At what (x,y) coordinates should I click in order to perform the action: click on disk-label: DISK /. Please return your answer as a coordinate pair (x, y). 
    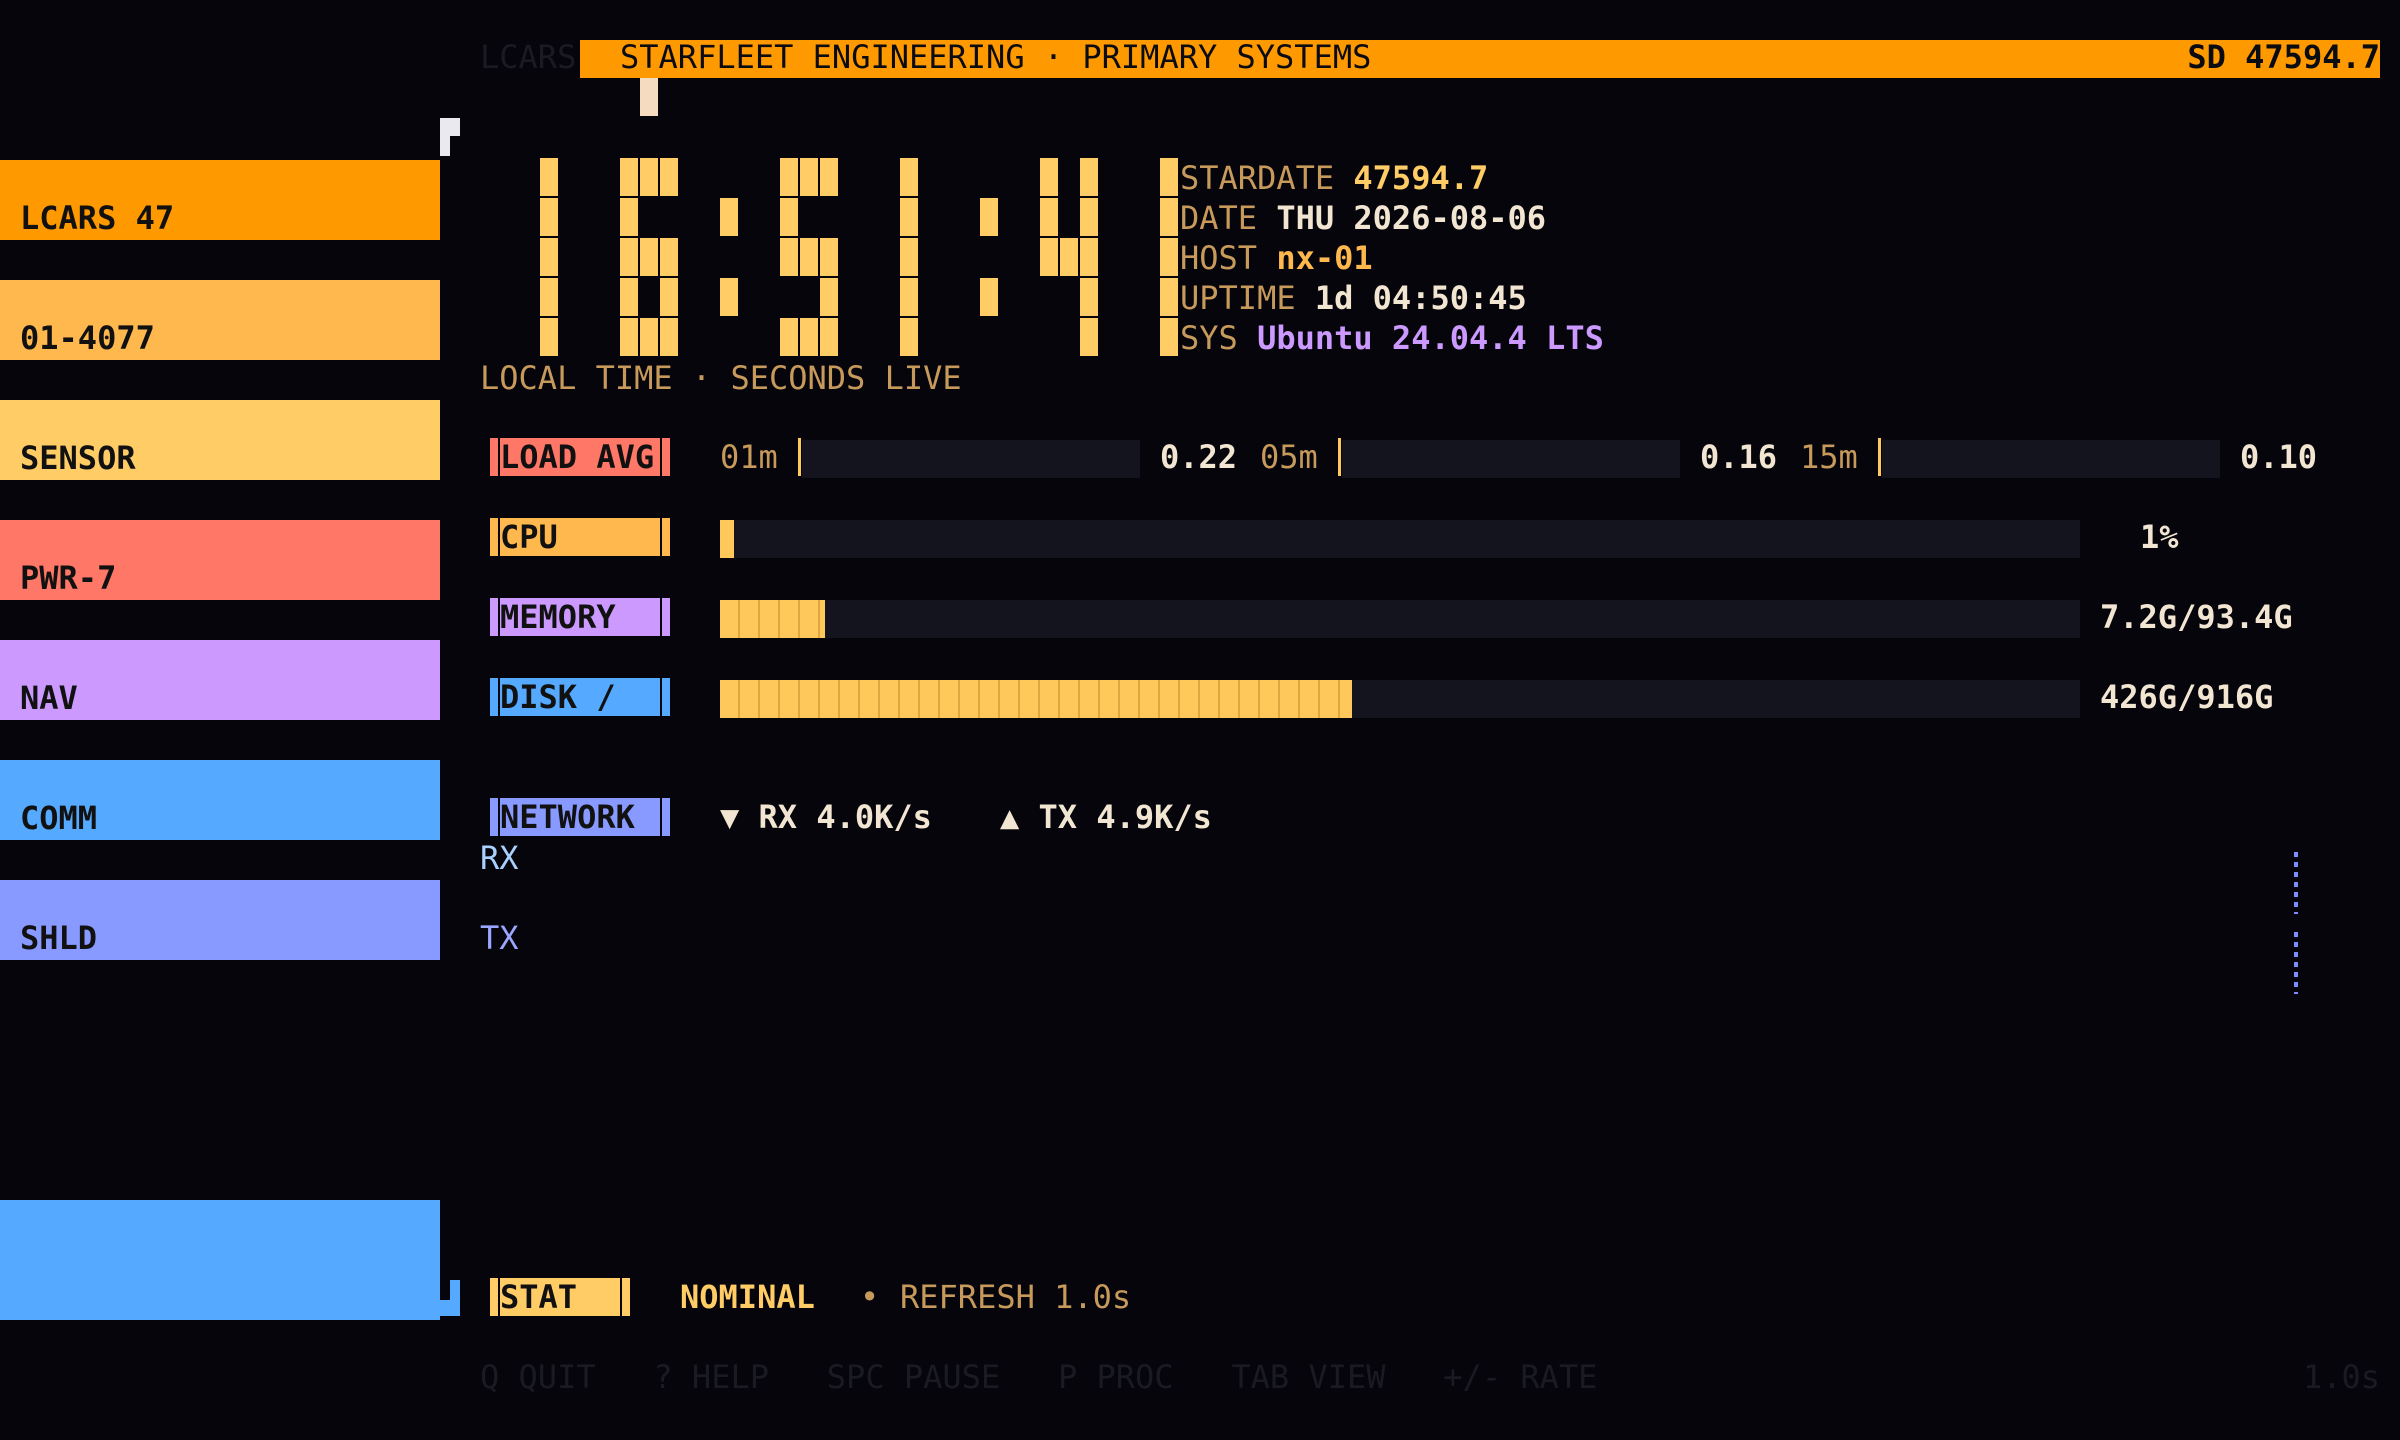
    Looking at the image, I should click on (580, 697).